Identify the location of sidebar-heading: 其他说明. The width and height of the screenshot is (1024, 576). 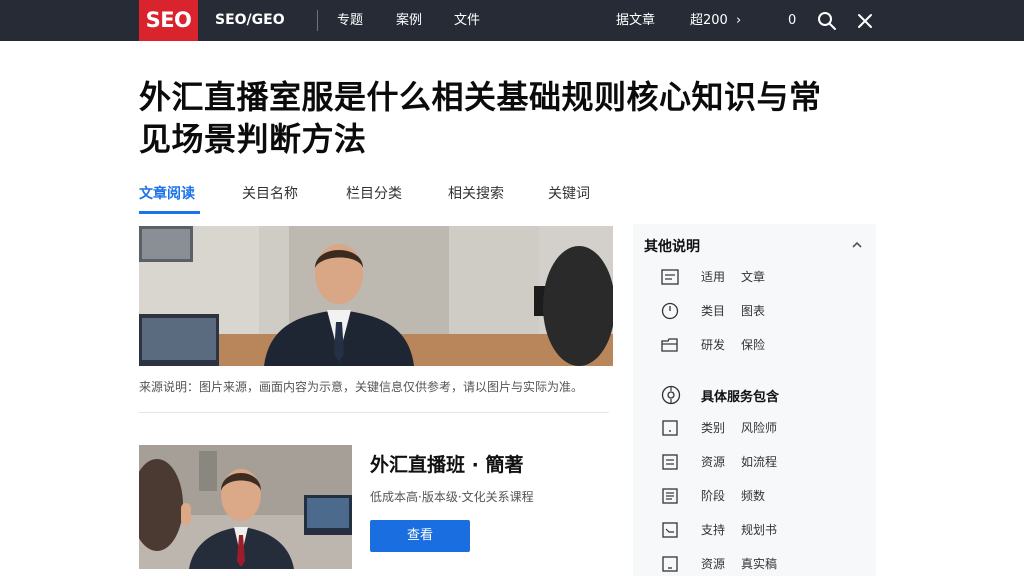
(672, 247).